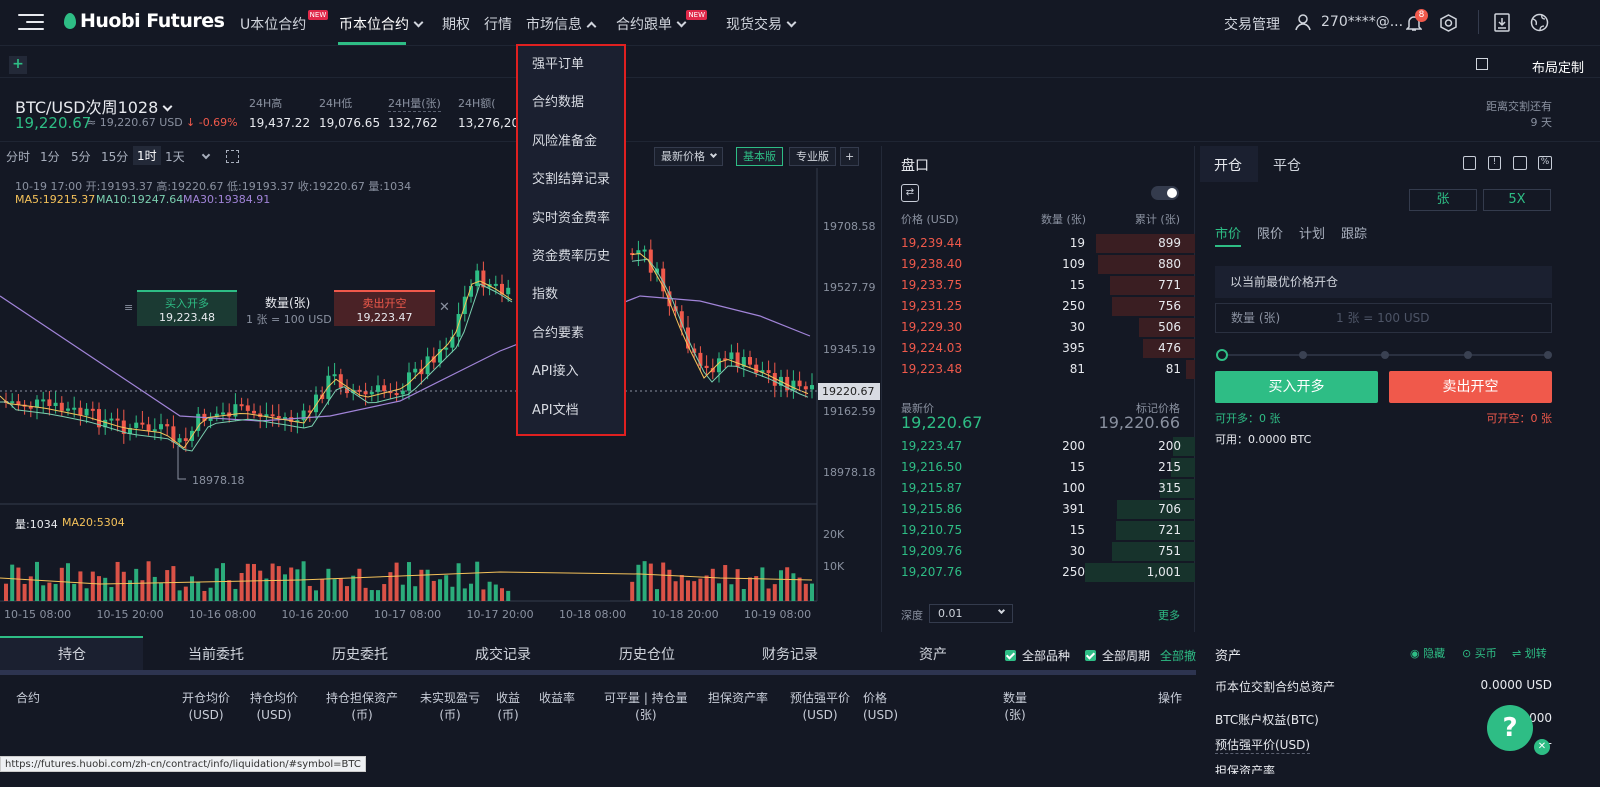  What do you see at coordinates (1443, 200) in the screenshot?
I see `unit-select: 张` at bounding box center [1443, 200].